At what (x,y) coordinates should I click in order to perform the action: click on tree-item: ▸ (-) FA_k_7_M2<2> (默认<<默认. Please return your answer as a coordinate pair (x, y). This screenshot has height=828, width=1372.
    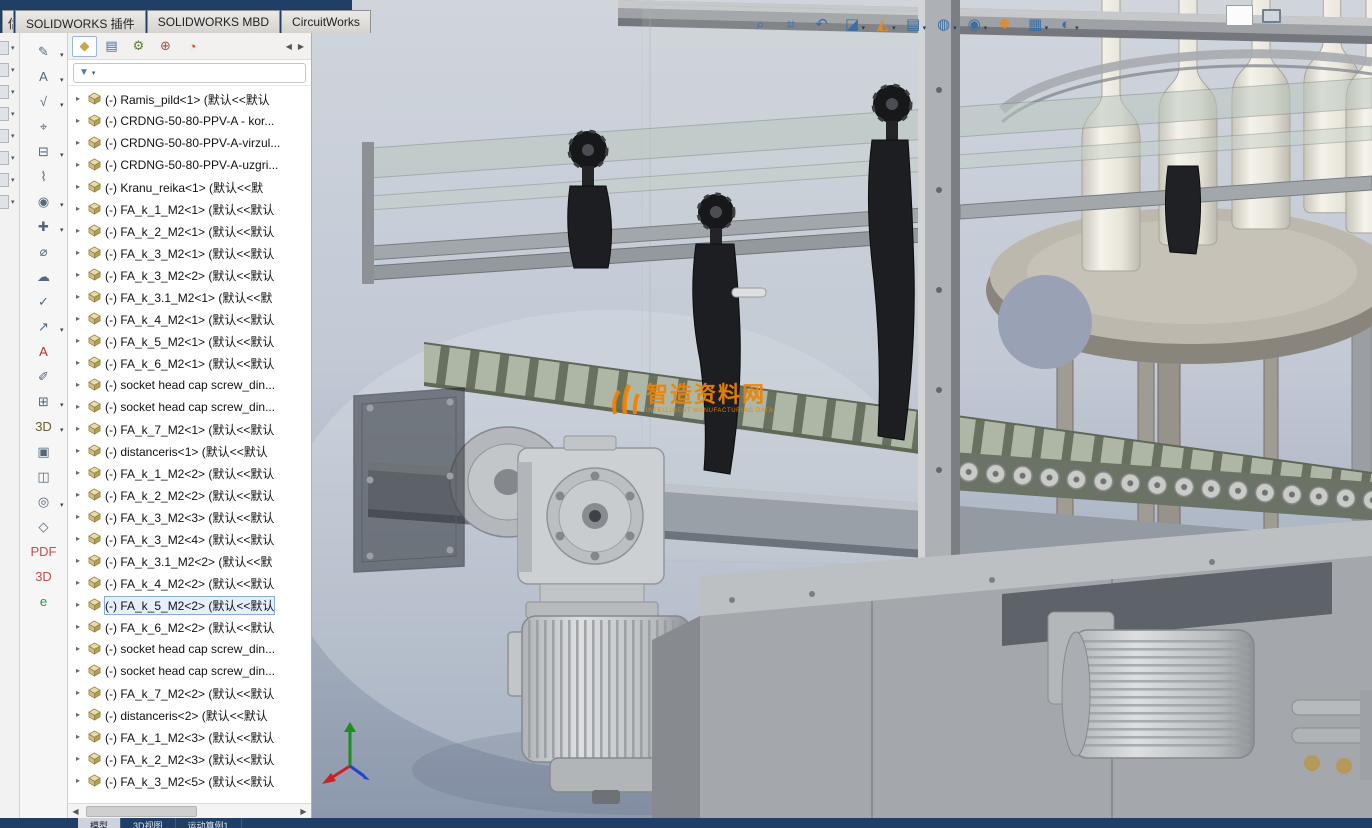
    Looking at the image, I should click on (189, 693).